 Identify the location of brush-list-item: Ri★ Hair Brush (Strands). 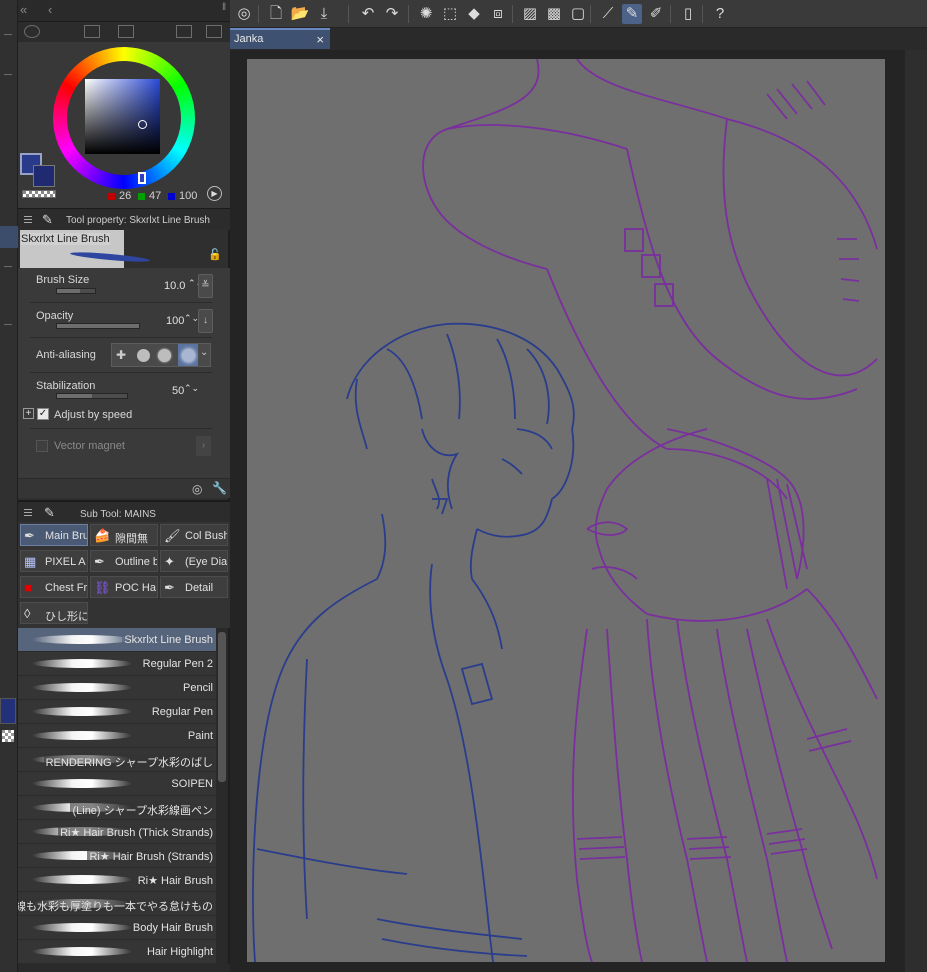
(117, 856).